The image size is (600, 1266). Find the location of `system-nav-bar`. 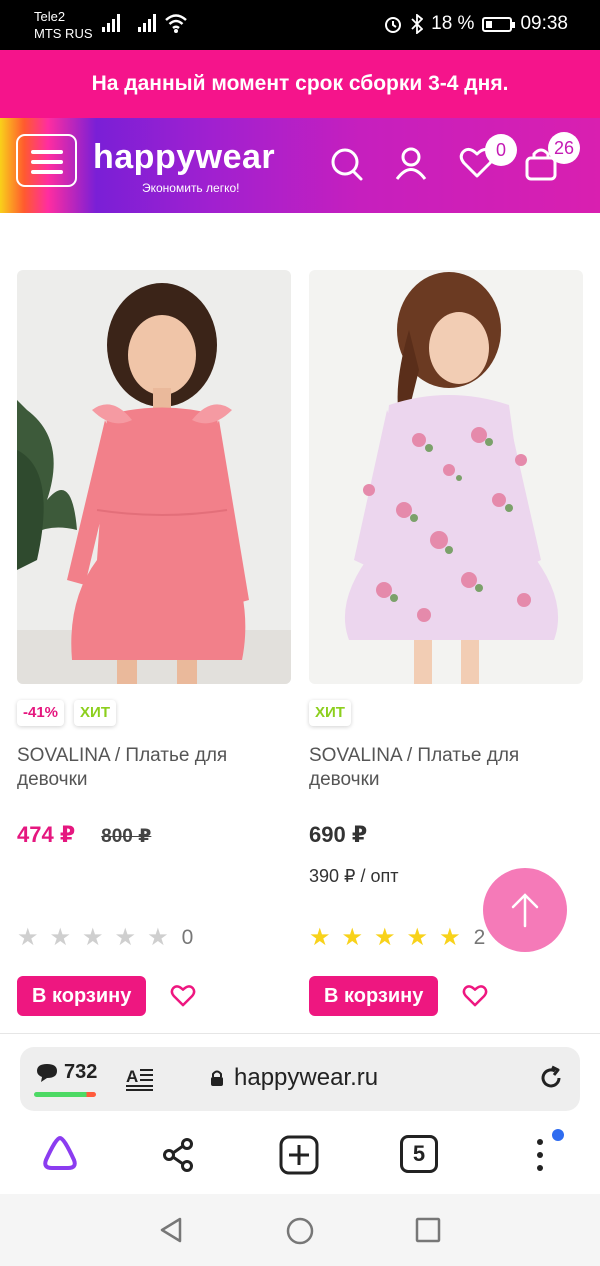

system-nav-bar is located at coordinates (300, 1230).